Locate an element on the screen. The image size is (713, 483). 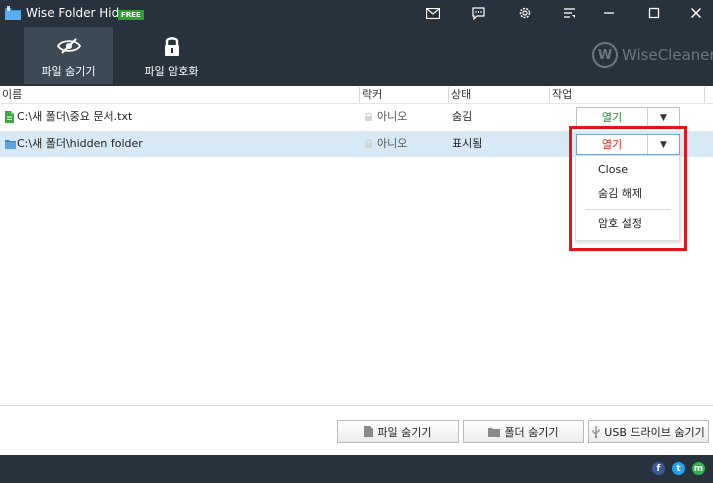
tab-hide-file: 파일 숨기기 is located at coordinates (68, 55).